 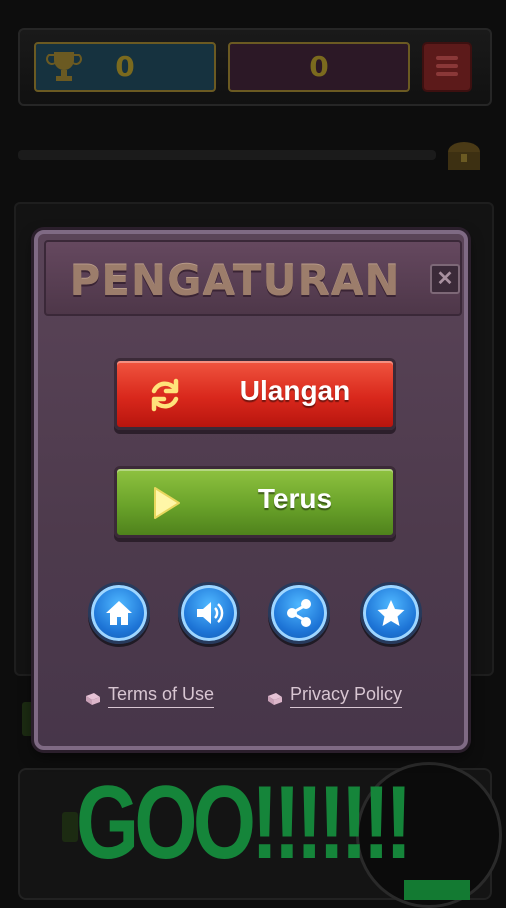 I want to click on menu-button, so click(x=447, y=67).